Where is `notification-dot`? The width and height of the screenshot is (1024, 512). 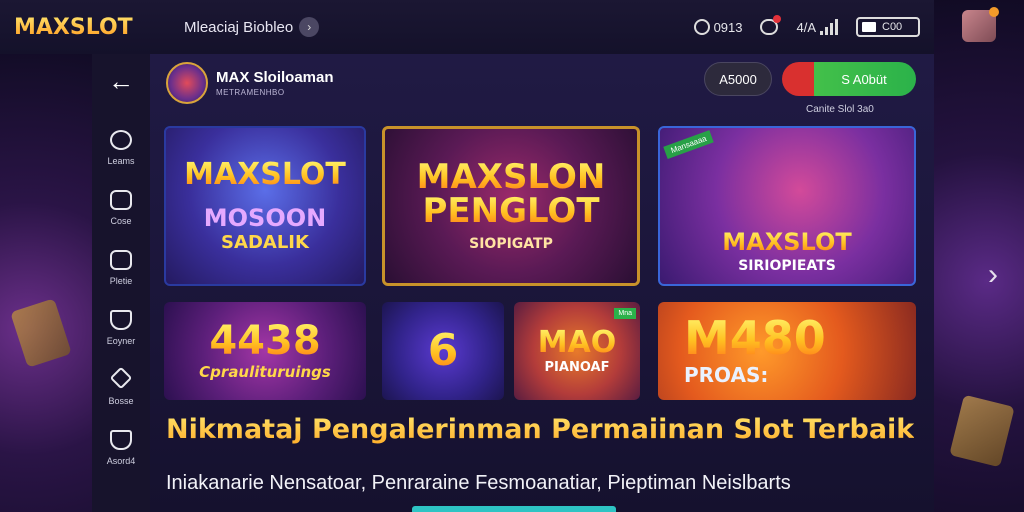
notification-dot is located at coordinates (777, 19).